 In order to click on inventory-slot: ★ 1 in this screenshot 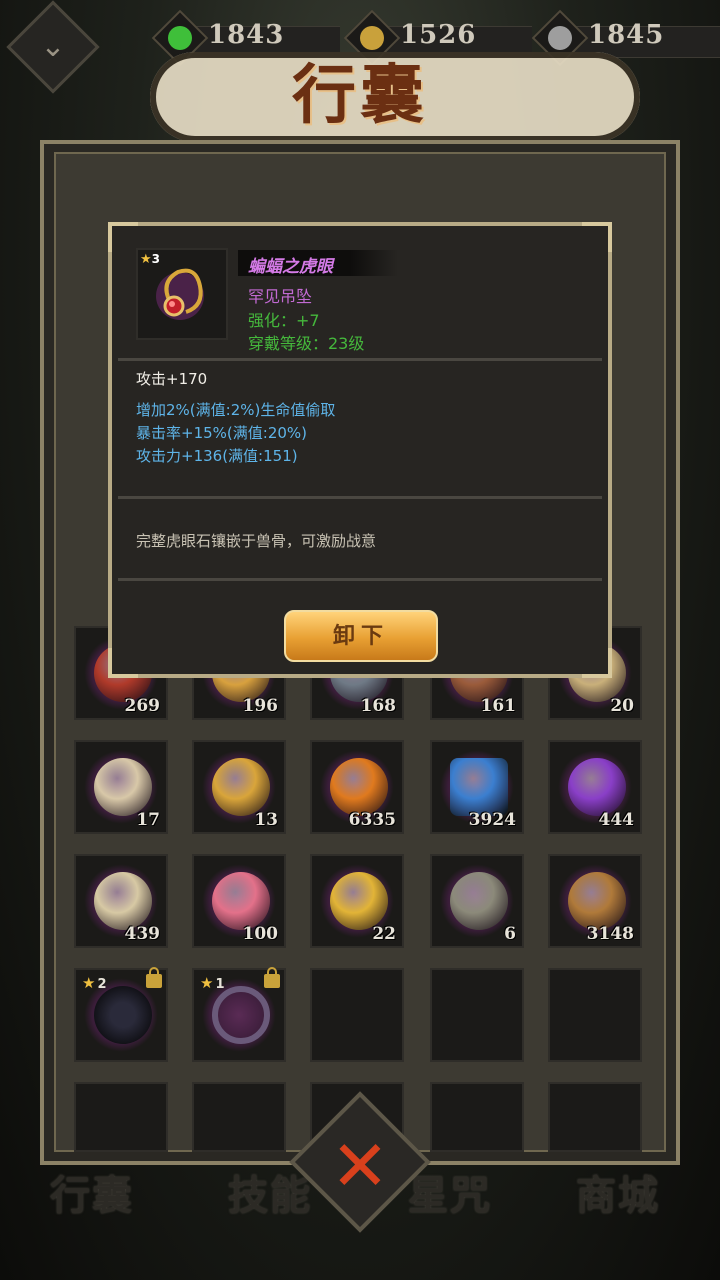, I will do `click(239, 1014)`.